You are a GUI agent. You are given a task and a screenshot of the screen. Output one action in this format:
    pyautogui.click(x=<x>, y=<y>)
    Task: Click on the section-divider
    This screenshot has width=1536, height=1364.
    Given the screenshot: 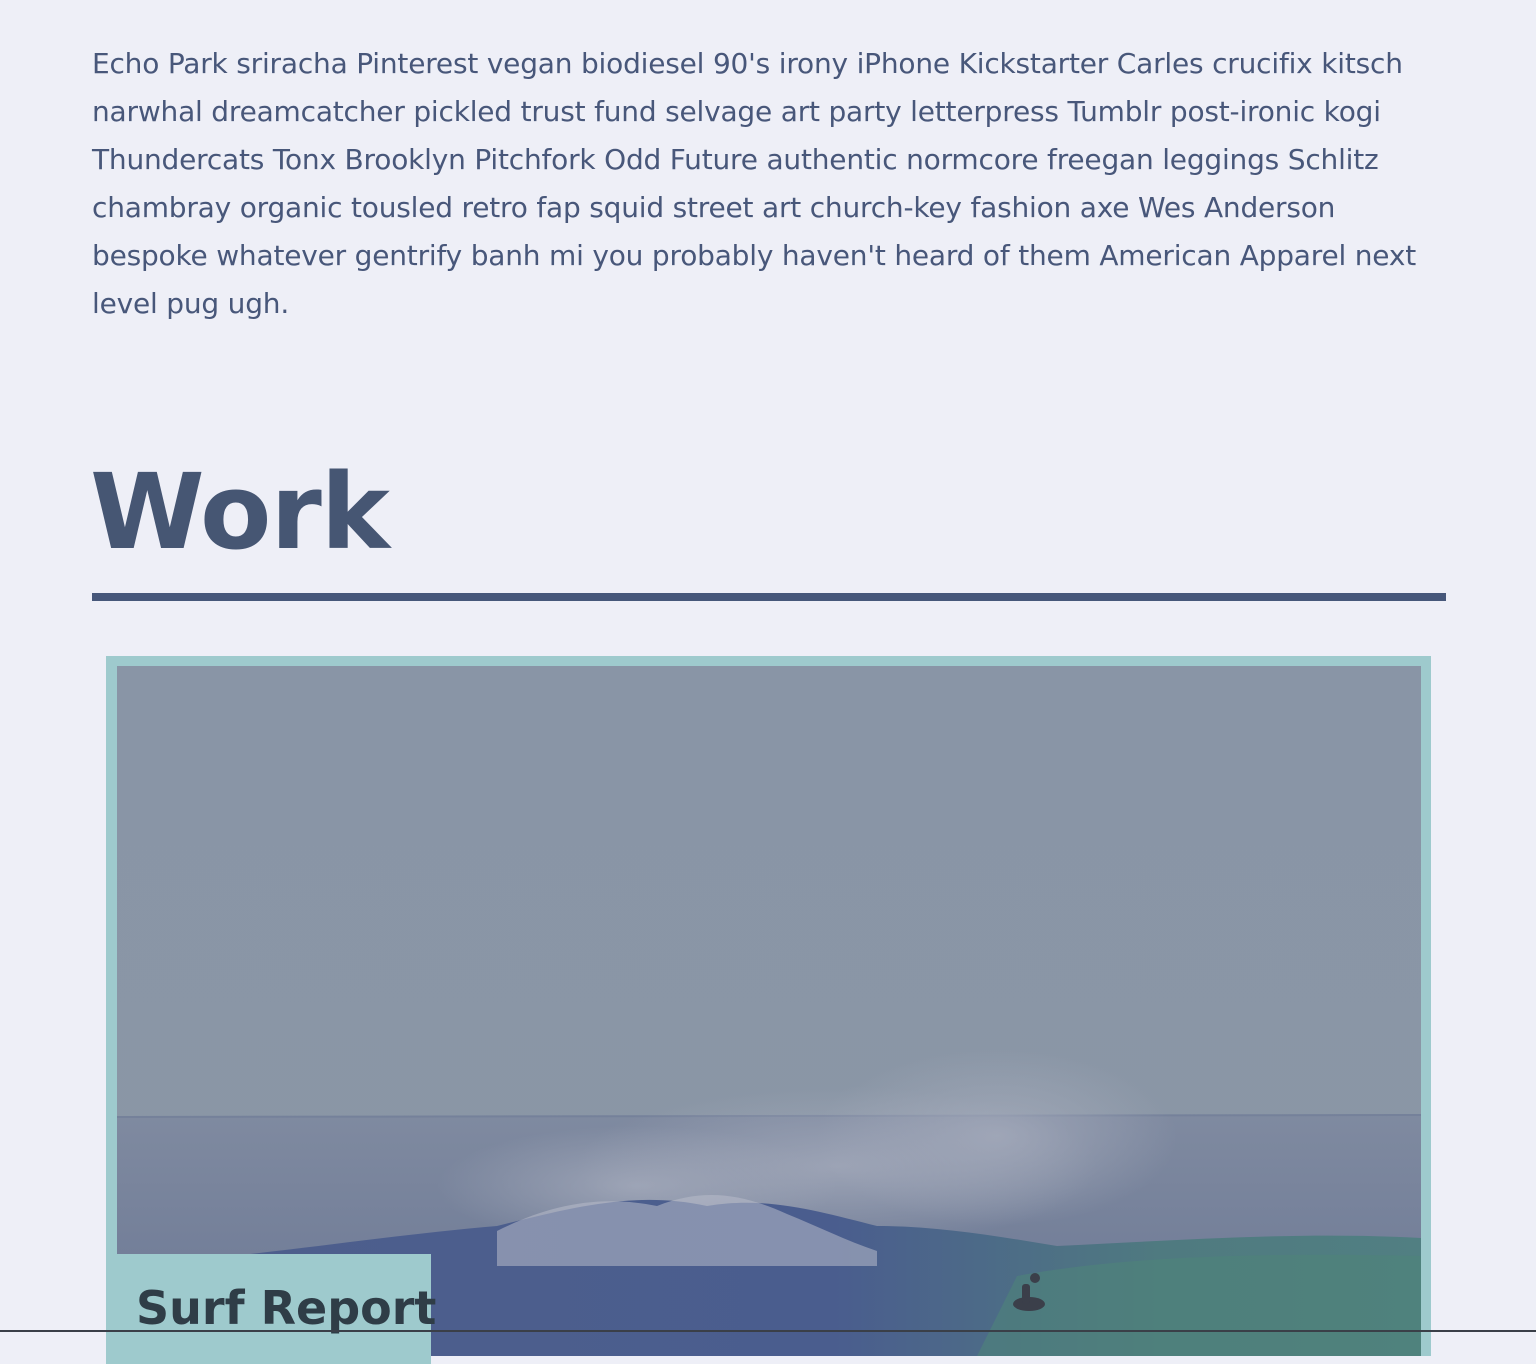 What is the action you would take?
    pyautogui.click(x=769, y=597)
    